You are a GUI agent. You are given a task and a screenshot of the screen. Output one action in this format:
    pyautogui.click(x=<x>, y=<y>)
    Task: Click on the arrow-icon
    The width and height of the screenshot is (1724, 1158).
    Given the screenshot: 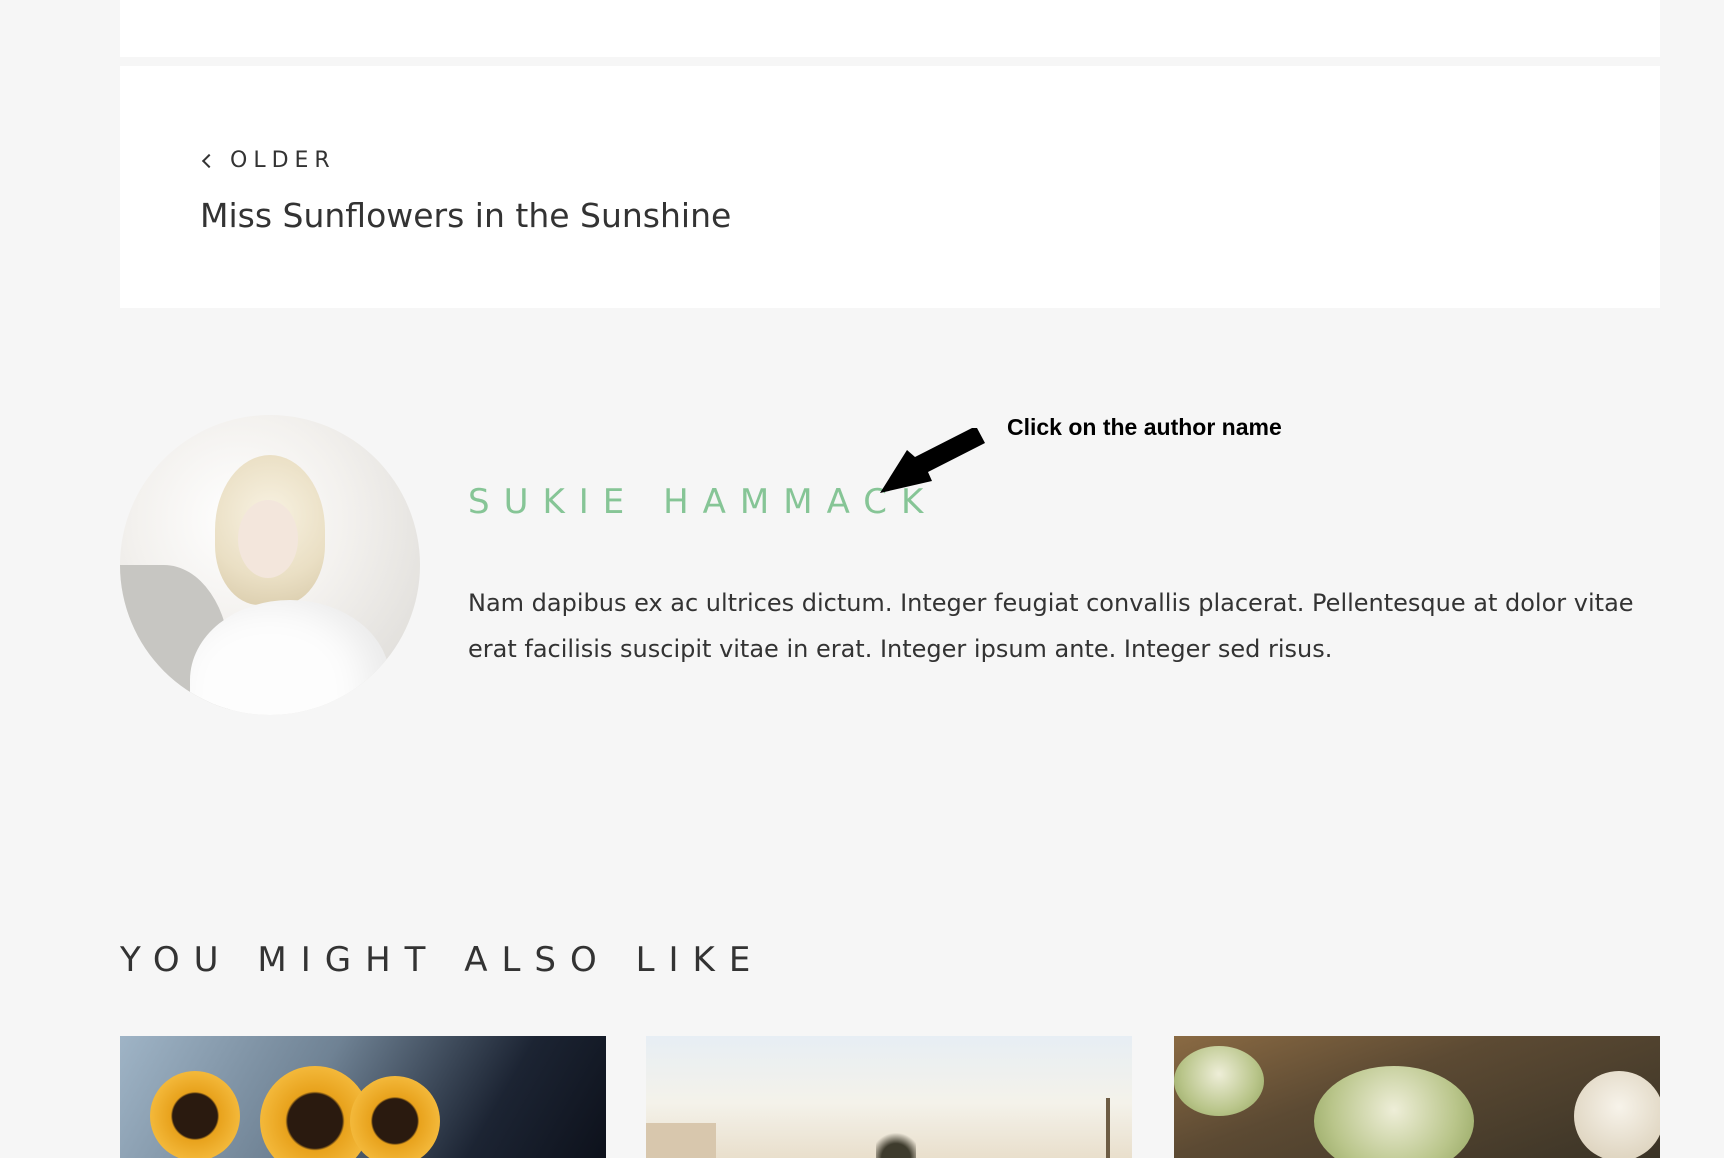 What is the action you would take?
    pyautogui.click(x=932, y=460)
    